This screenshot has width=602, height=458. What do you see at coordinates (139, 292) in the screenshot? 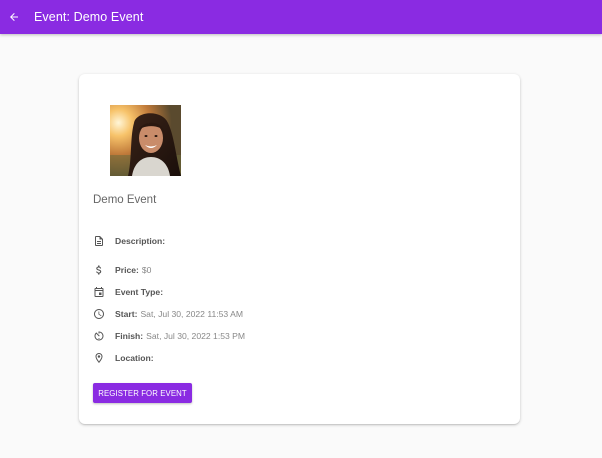
I see `event-type-label: Event Type:` at bounding box center [139, 292].